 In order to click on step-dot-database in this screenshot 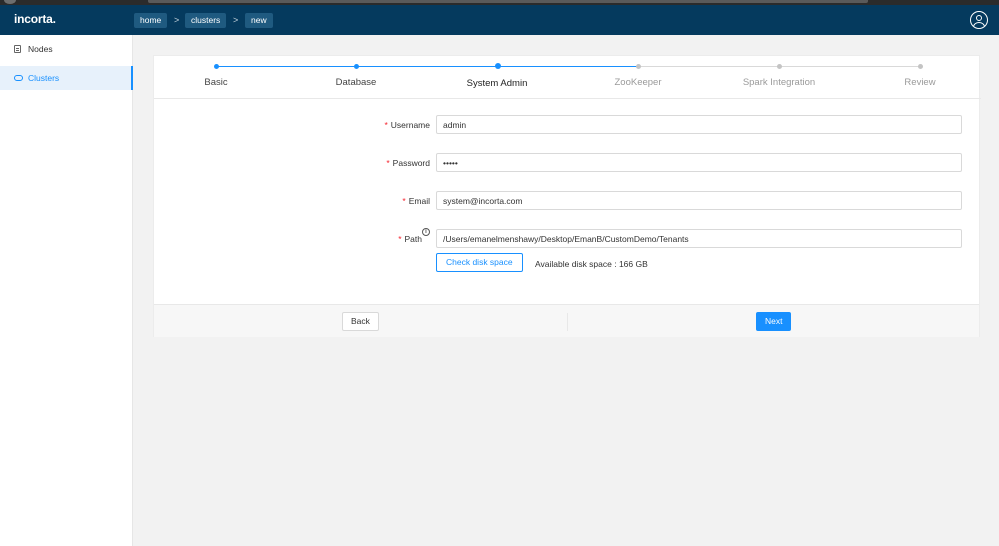, I will do `click(356, 66)`.